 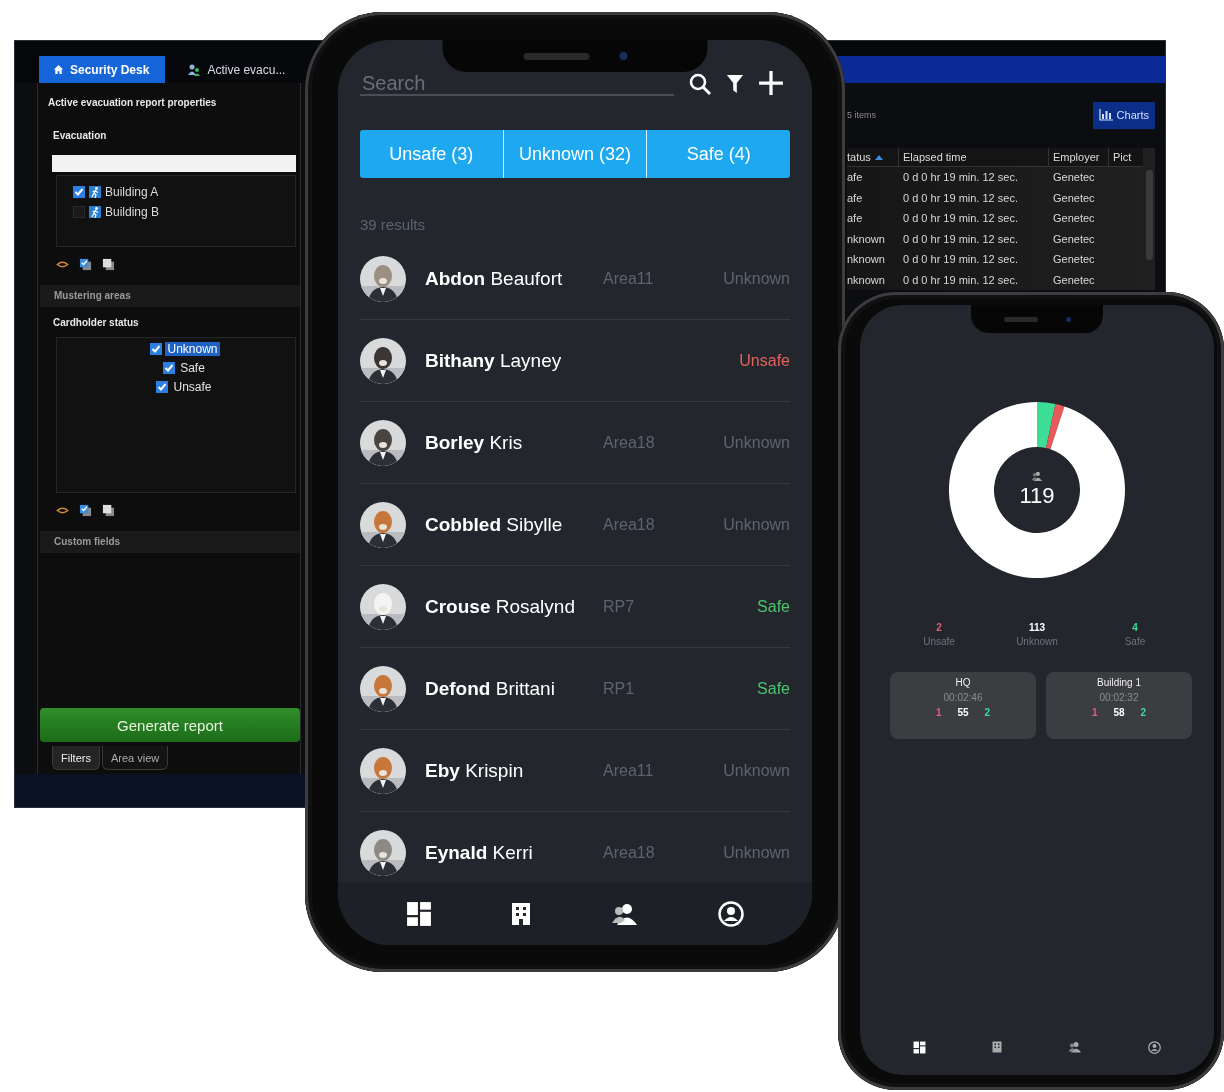 I want to click on list-item: Safe, so click(x=192, y=368).